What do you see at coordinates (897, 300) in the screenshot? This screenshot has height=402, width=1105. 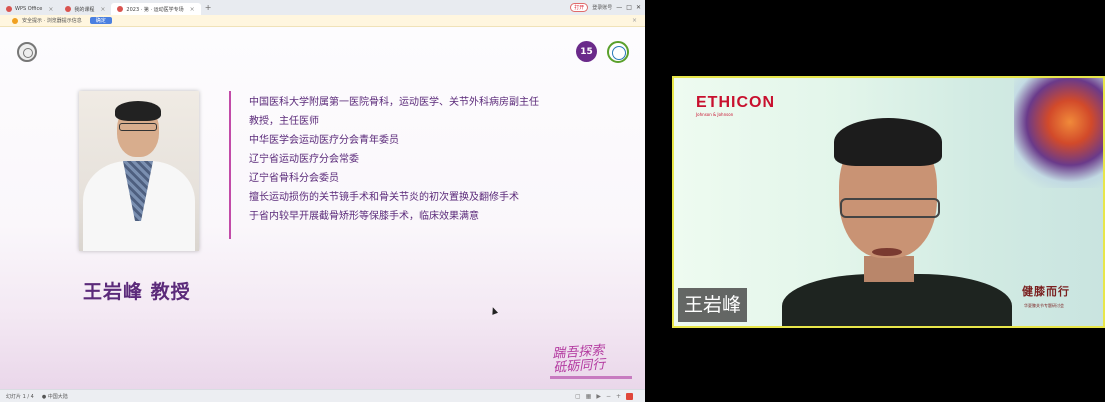 I see `speaker-body` at bounding box center [897, 300].